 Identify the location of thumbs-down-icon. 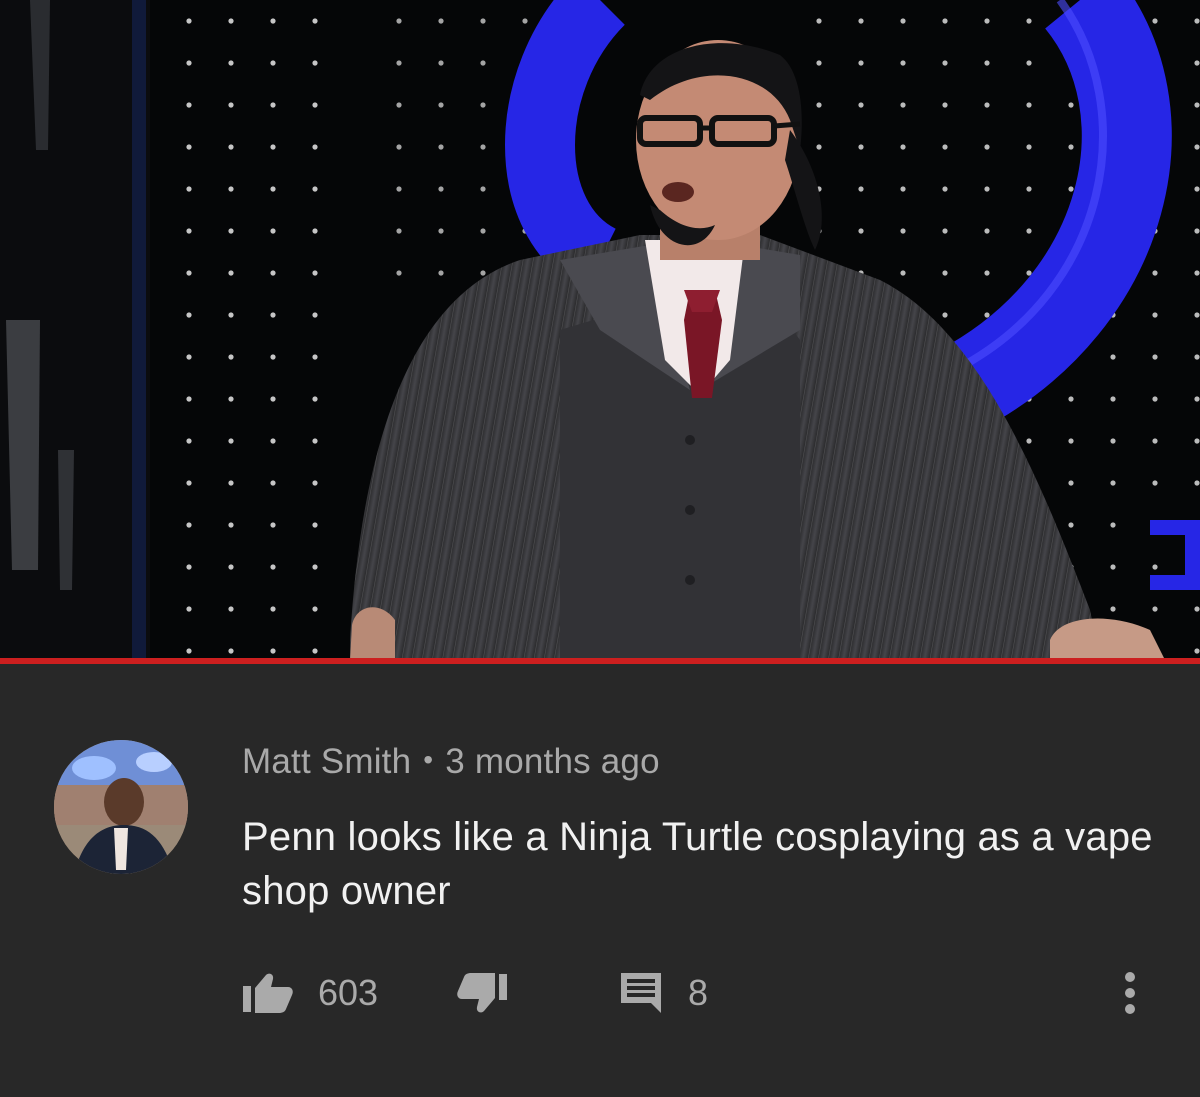
(482, 993).